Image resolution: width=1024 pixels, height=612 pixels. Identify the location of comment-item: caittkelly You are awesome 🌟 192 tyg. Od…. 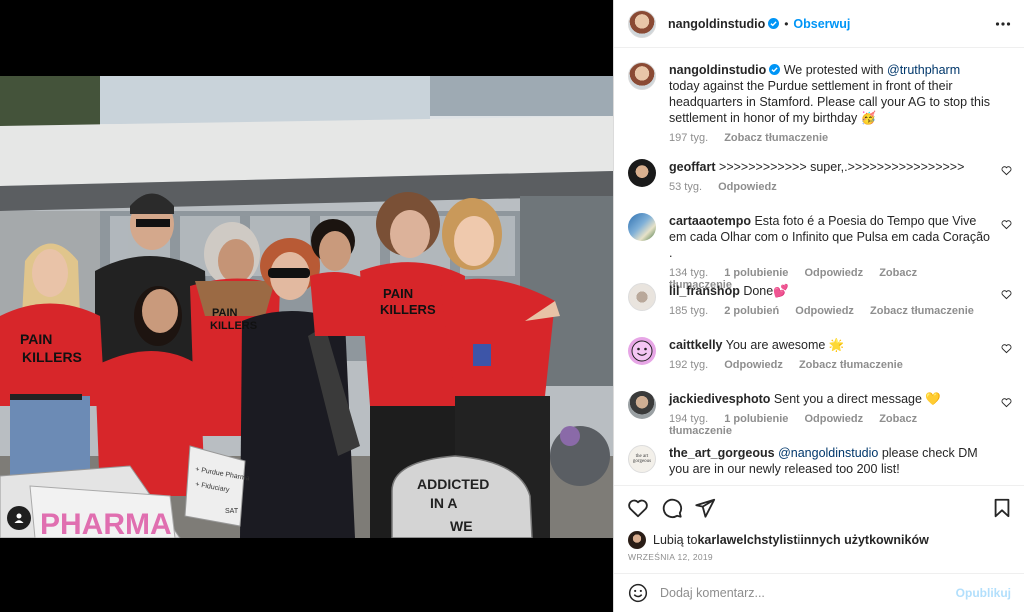
(820, 354).